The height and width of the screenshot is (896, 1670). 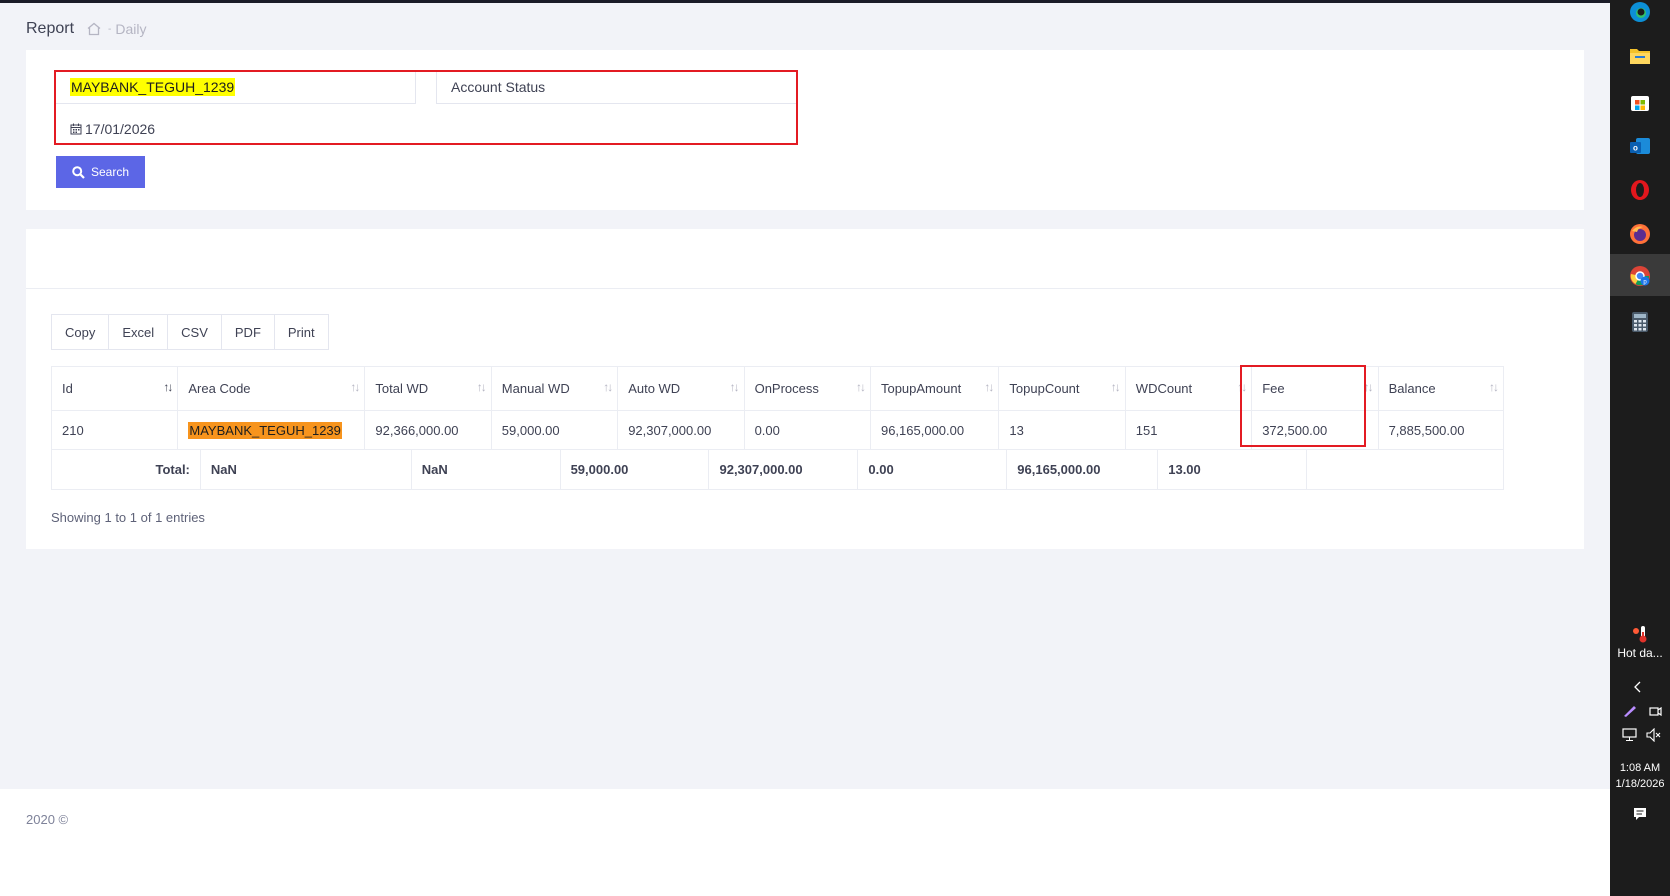 I want to click on column-label: Fee, so click(x=1273, y=388).